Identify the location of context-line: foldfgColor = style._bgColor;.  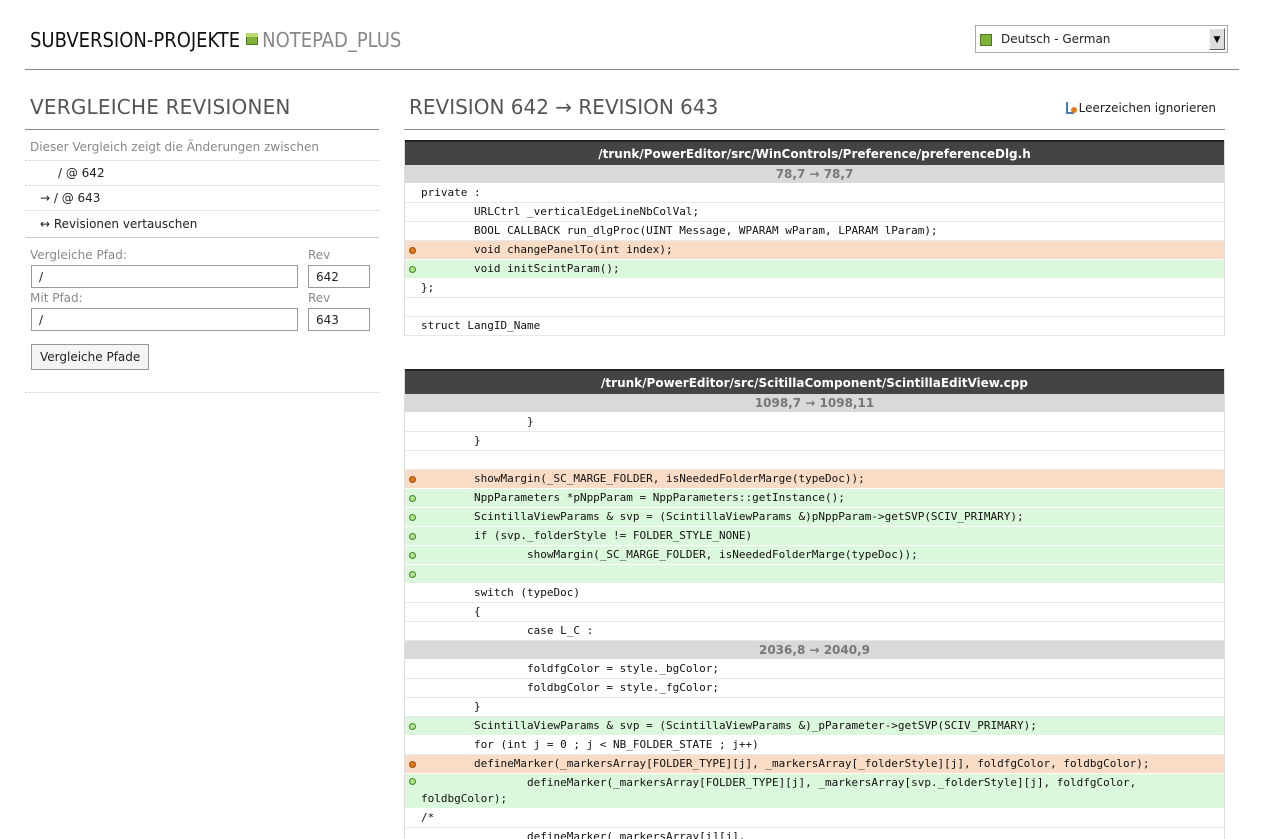
(814, 669).